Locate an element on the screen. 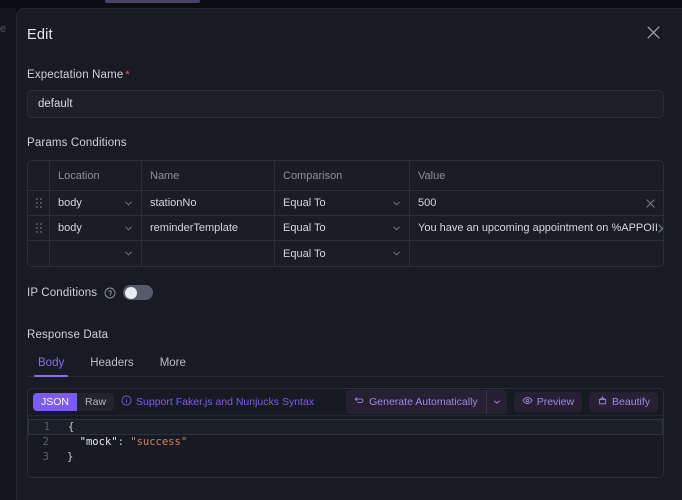 This screenshot has height=500, width=682. line-number: 1 is located at coordinates (46, 426).